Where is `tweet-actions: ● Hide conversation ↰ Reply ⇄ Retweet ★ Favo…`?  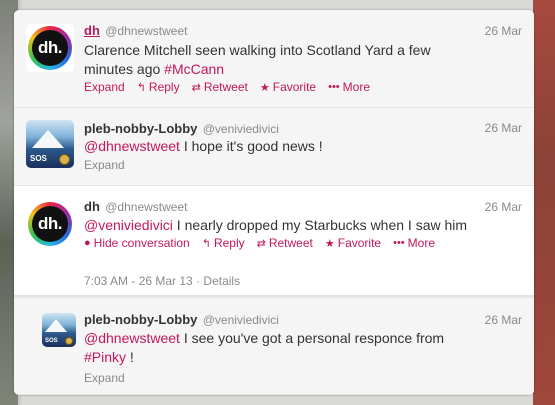
tweet-actions: ● Hide conversation ↰ Reply ⇄ Retweet ★ Favo… is located at coordinates (259, 243).